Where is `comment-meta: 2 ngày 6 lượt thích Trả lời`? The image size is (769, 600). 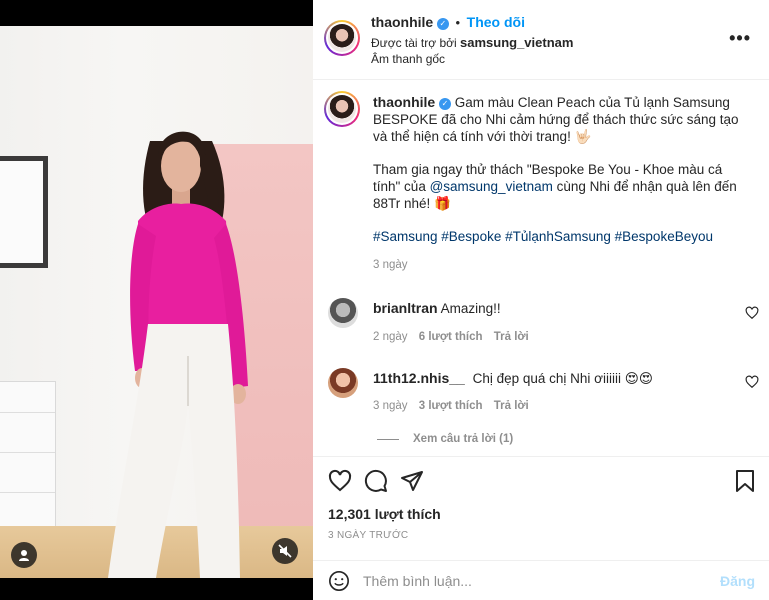
comment-meta: 2 ngày 6 lượt thích Trả lời is located at coordinates (451, 337).